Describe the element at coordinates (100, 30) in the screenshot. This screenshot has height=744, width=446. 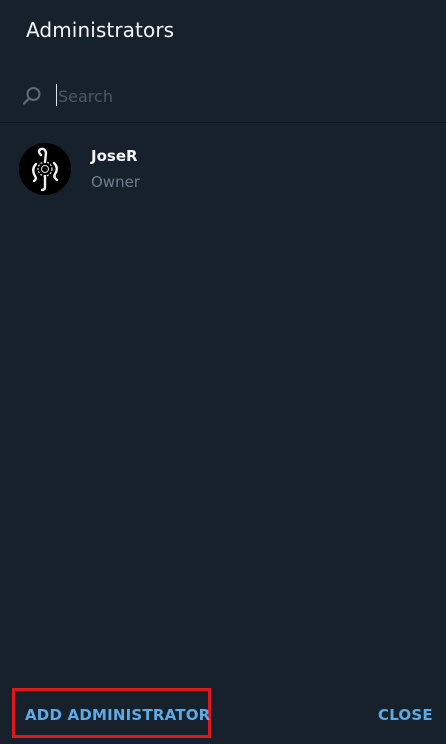
I see `dialog-title: Administrators` at that location.